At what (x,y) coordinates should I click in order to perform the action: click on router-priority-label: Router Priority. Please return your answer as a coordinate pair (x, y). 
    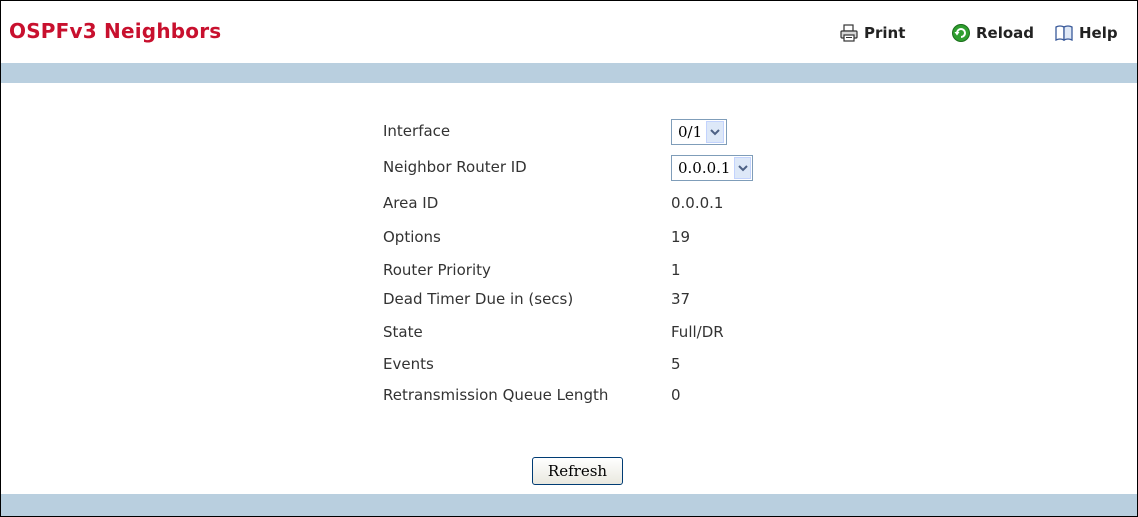
    Looking at the image, I should click on (437, 270).